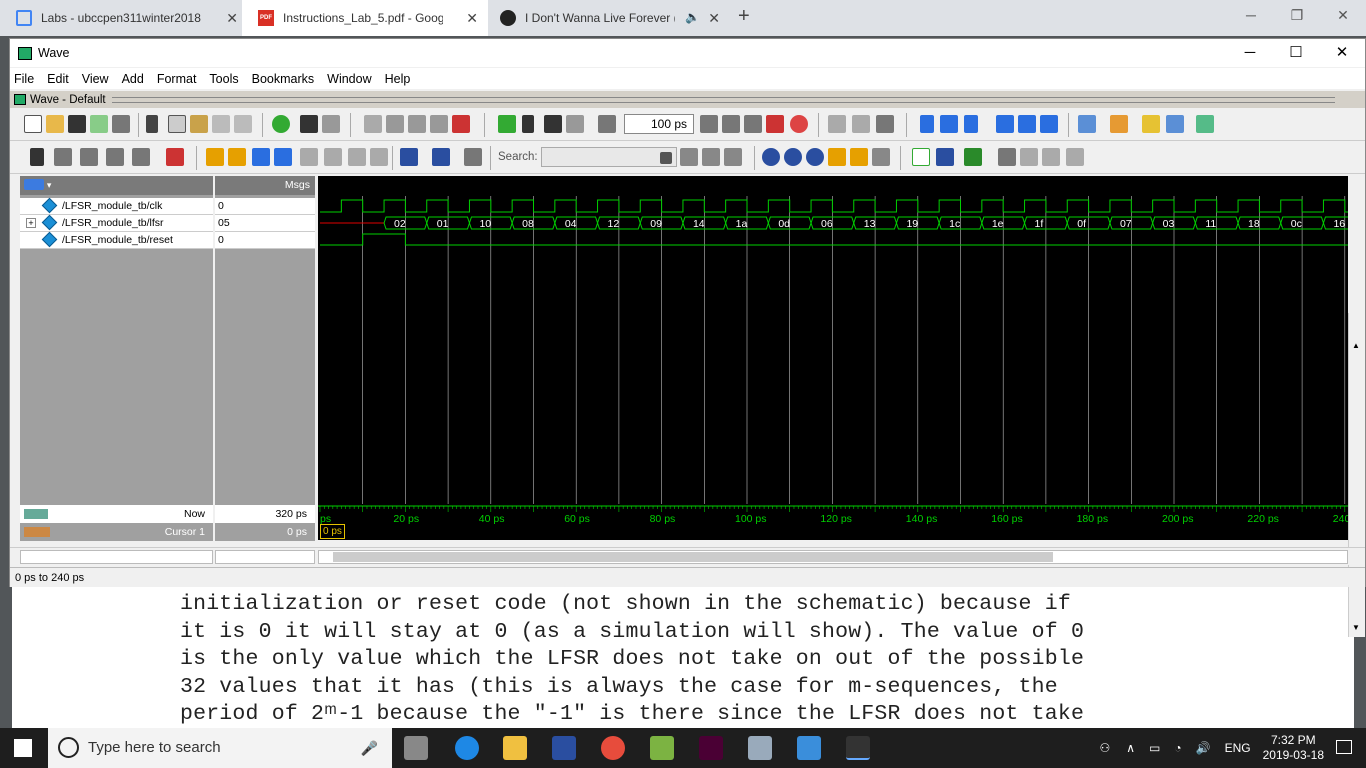  I want to click on browser-tab-pdf: PDF Instructions_Lab_5.pdf - Google ✕, so click(365, 18).